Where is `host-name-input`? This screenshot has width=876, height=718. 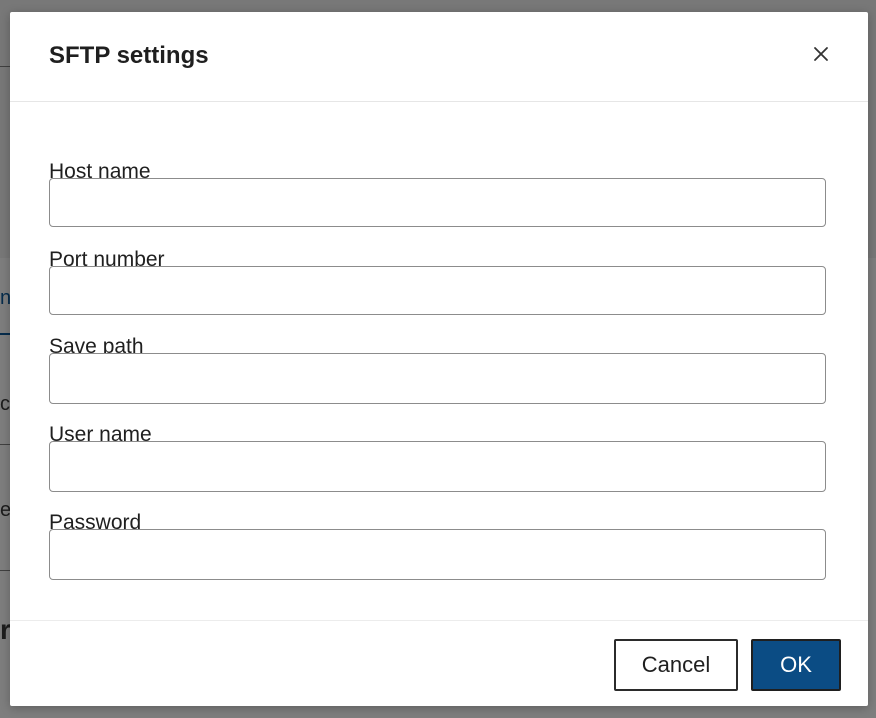 host-name-input is located at coordinates (437, 202).